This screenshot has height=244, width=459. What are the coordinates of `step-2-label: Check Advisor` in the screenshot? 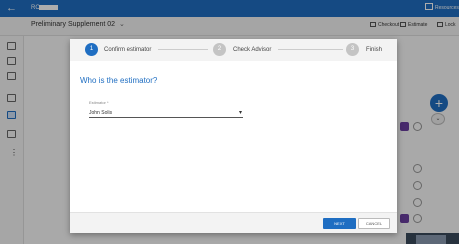 It's located at (252, 50).